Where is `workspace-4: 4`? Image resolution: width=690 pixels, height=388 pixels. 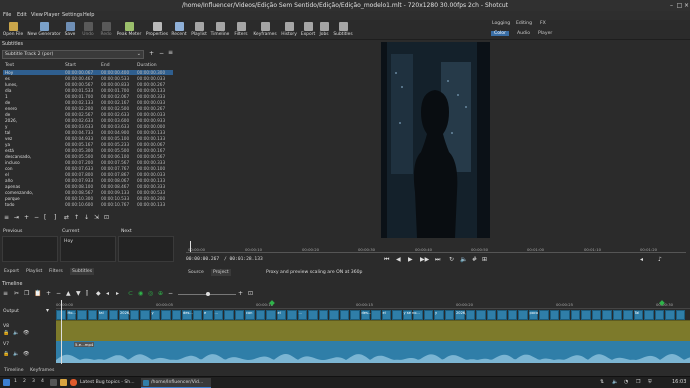 workspace-4: 4 is located at coordinates (42, 381).